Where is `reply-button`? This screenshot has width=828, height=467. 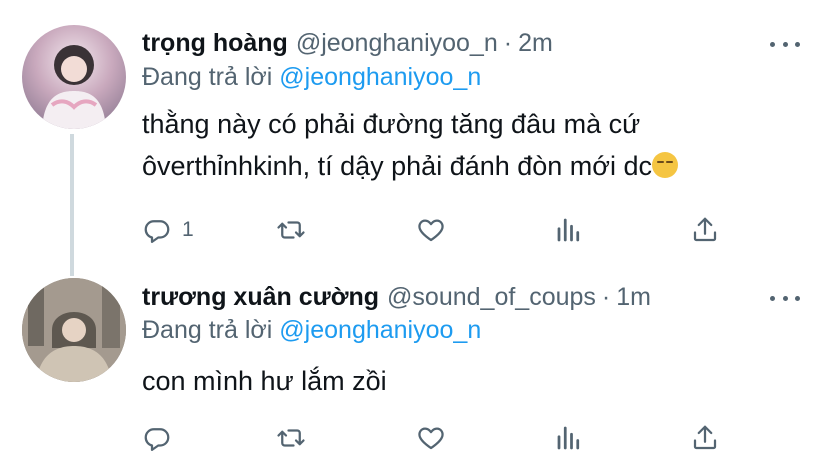 reply-button is located at coordinates (162, 438).